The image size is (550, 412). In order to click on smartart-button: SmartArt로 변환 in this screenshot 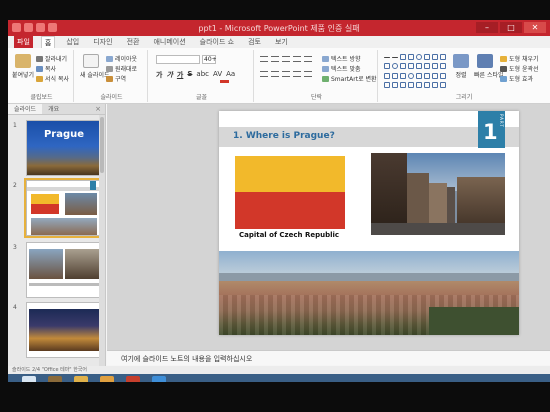, I will do `click(349, 78)`.